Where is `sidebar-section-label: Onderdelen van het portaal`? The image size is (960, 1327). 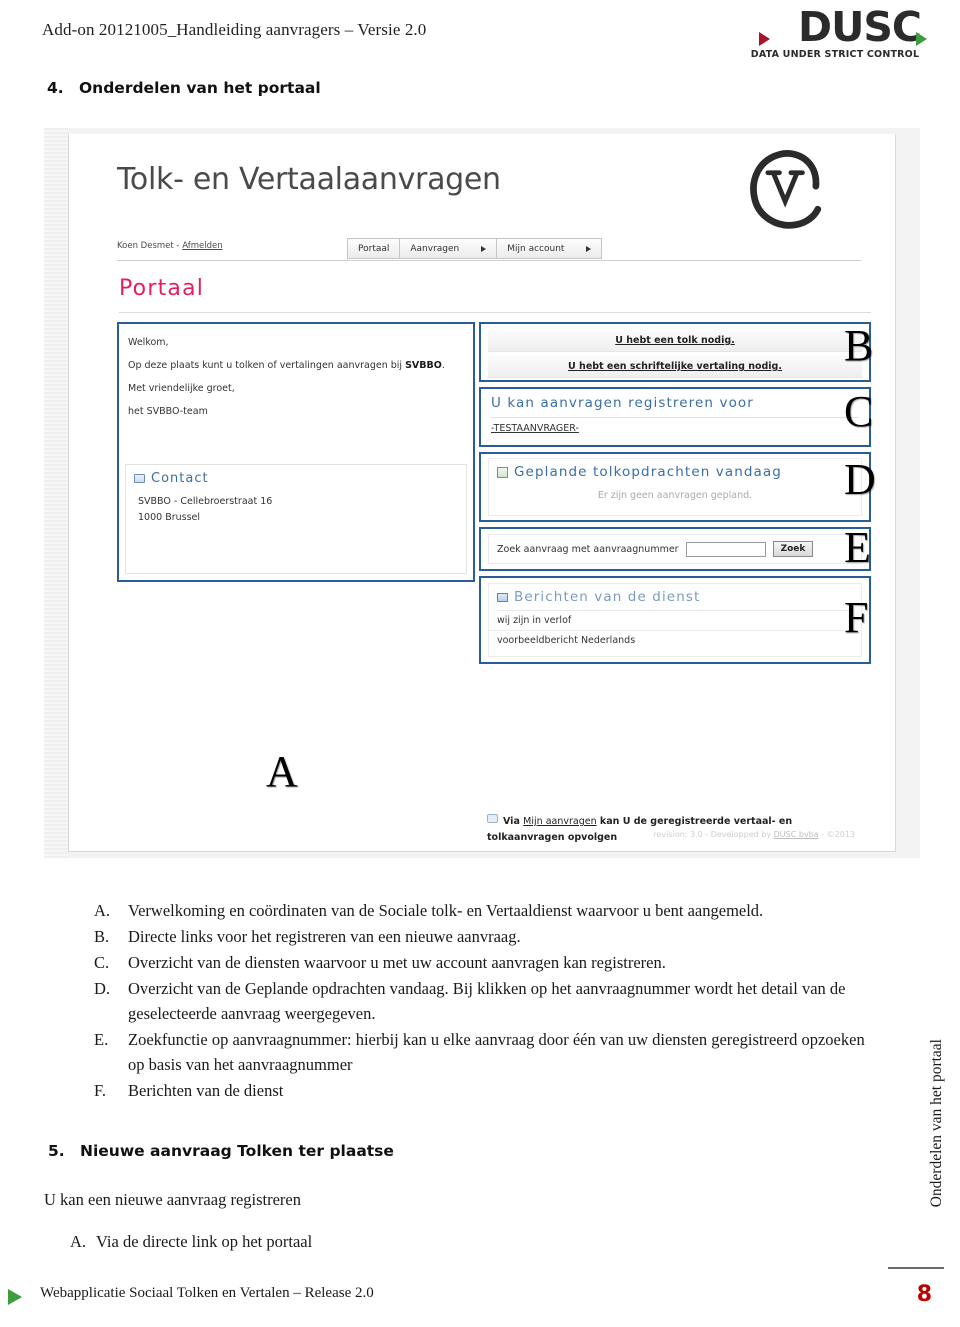 sidebar-section-label: Onderdelen van het portaal is located at coordinates (936, 1122).